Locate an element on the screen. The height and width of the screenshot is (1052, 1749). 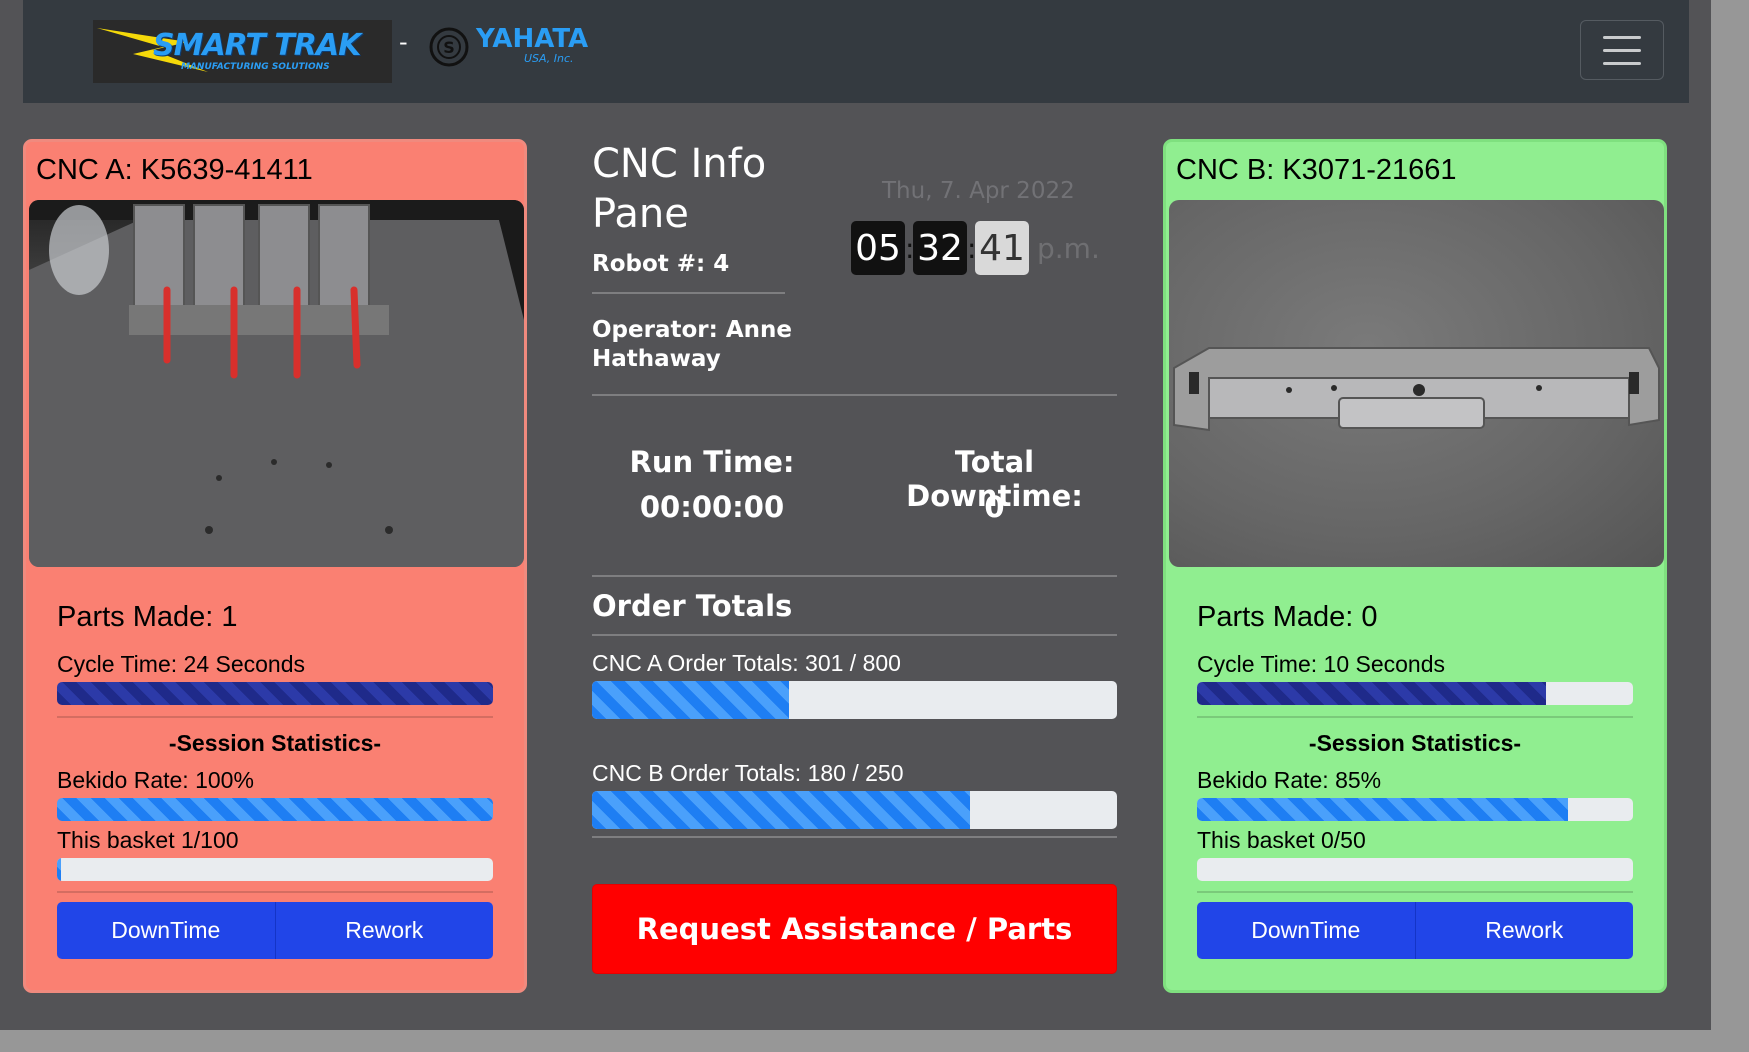
cnc-a-cycle-time: Cycle Time: 24 Seconds is located at coordinates (181, 664).